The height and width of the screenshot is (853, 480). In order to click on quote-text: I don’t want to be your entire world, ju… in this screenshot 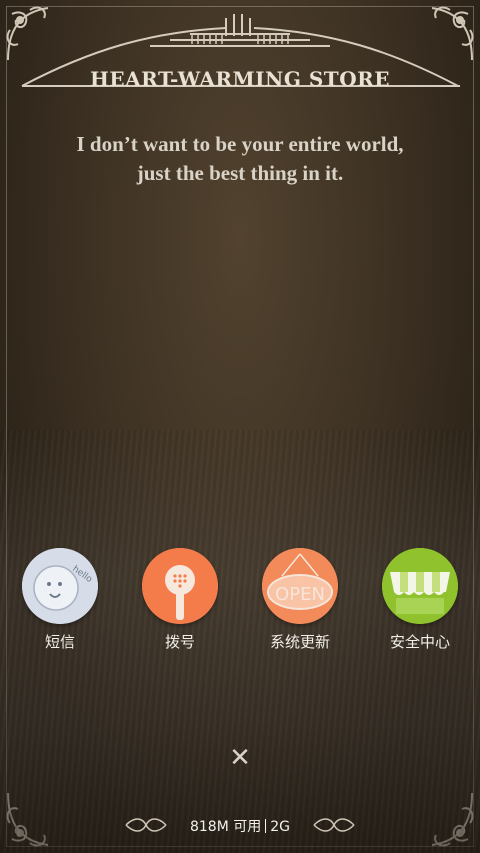, I will do `click(240, 159)`.